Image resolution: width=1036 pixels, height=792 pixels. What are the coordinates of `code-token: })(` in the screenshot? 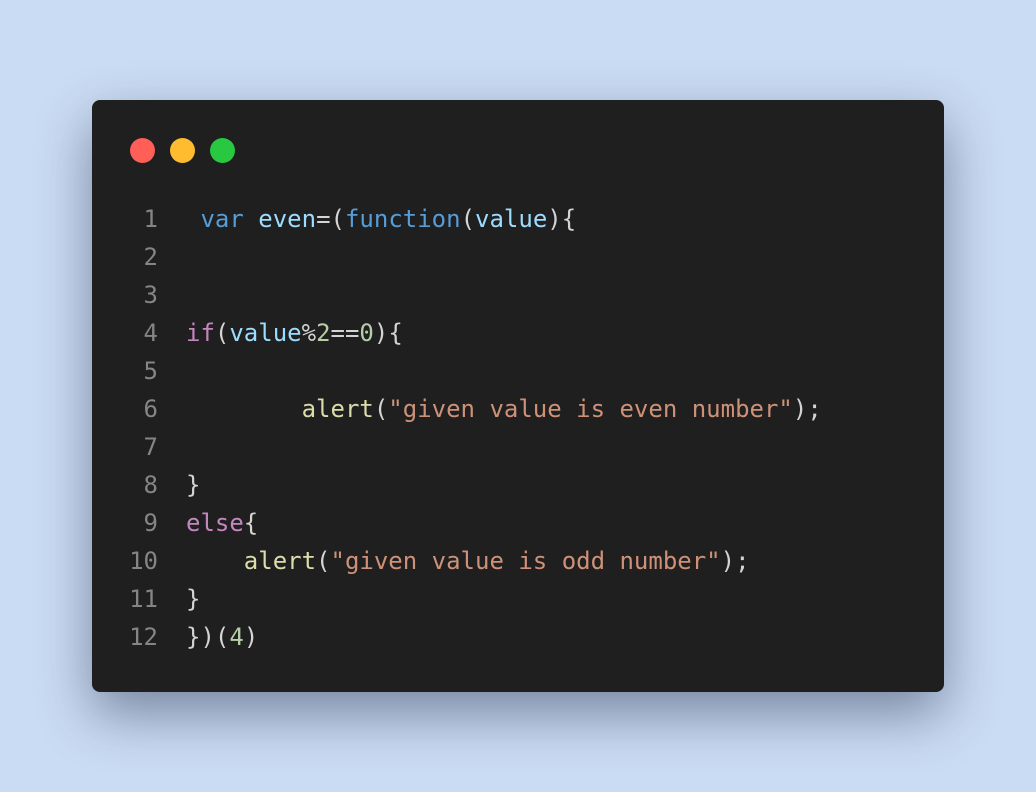 It's located at (208, 637).